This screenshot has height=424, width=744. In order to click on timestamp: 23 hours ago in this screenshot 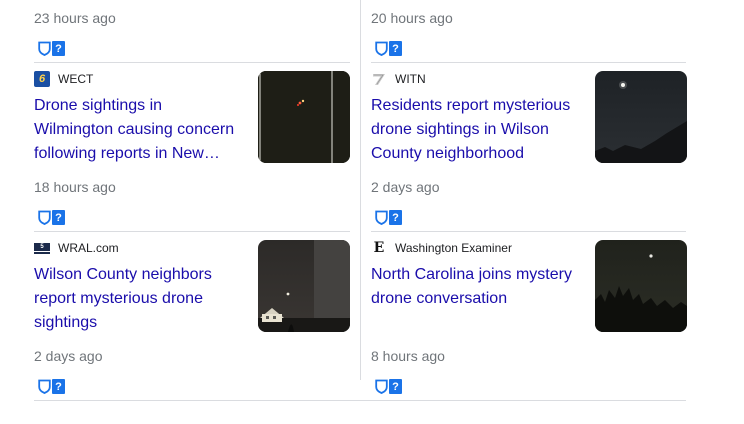, I will do `click(75, 18)`.